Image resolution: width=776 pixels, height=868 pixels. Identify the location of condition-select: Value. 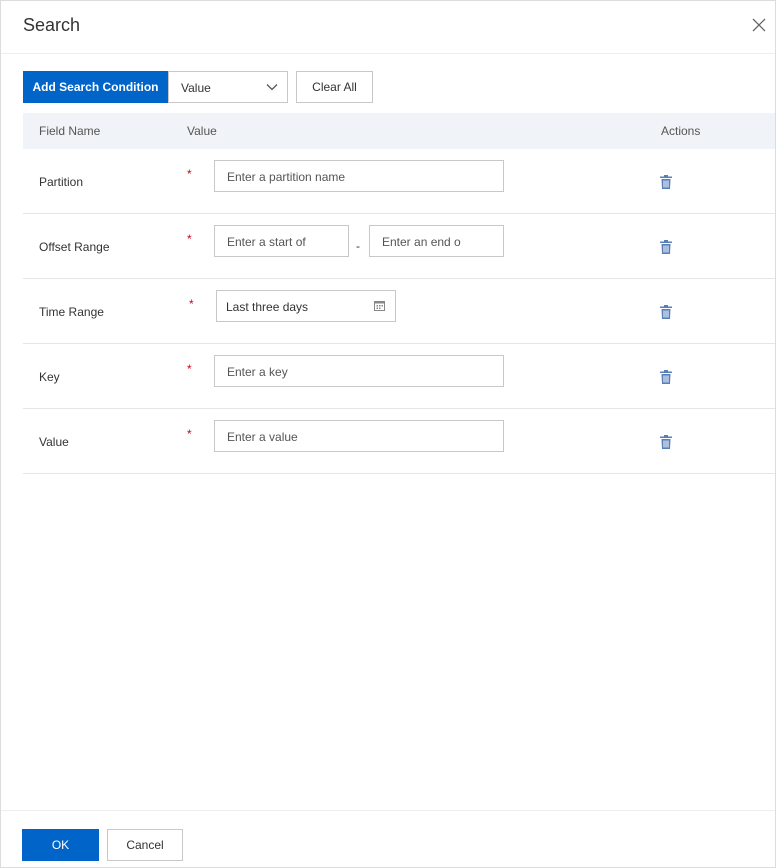
(228, 87).